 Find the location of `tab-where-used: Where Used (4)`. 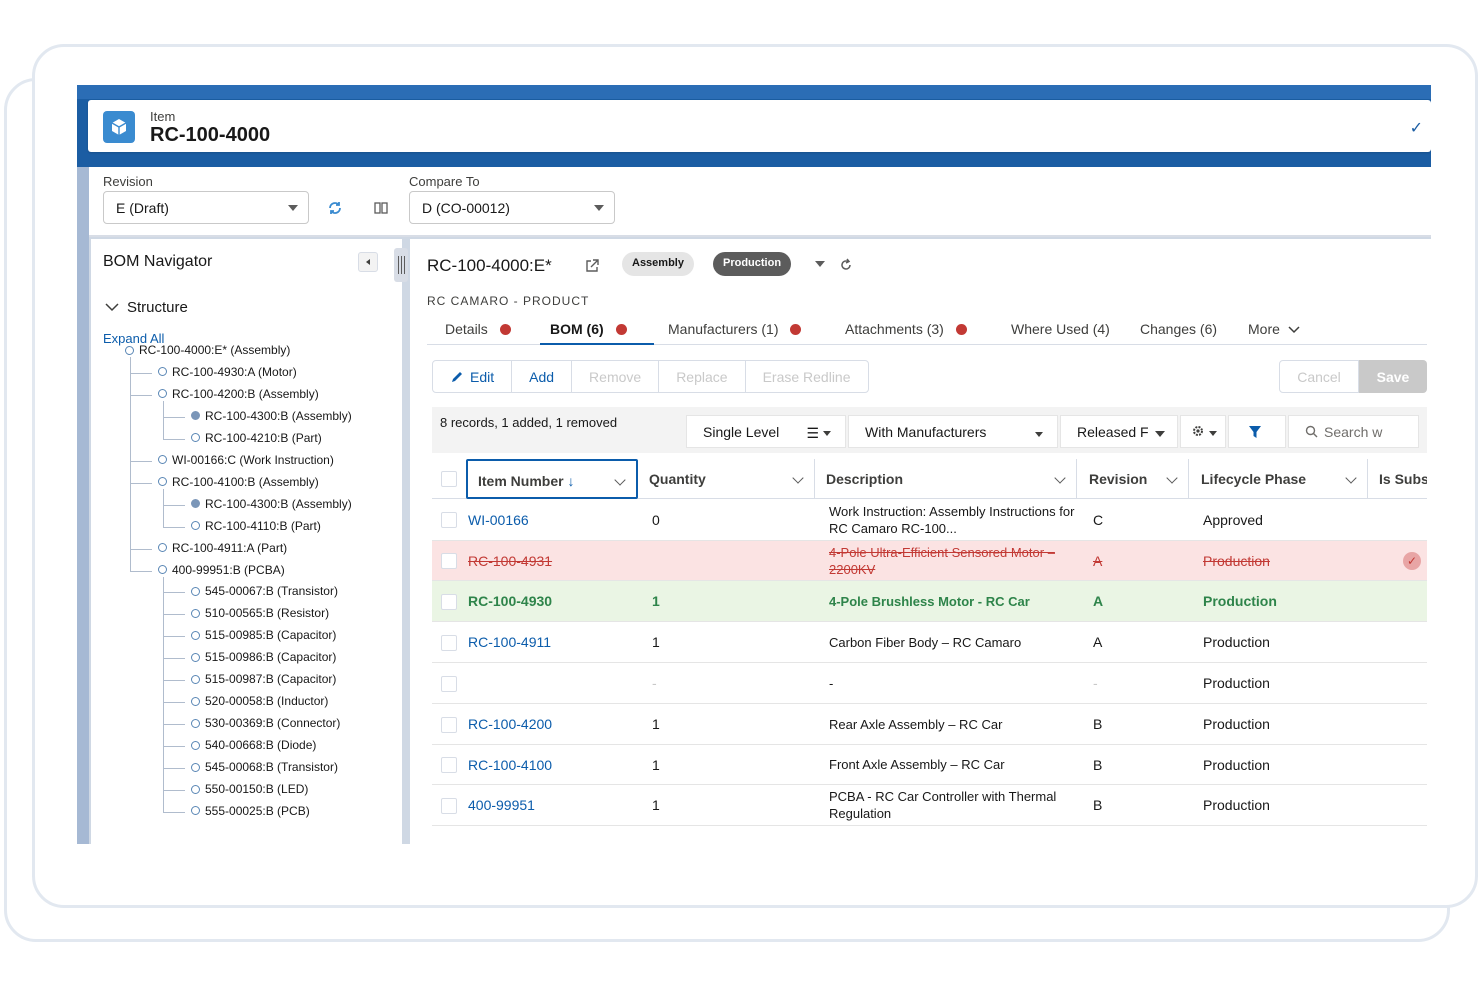

tab-where-used: Where Used (4) is located at coordinates (1060, 329).